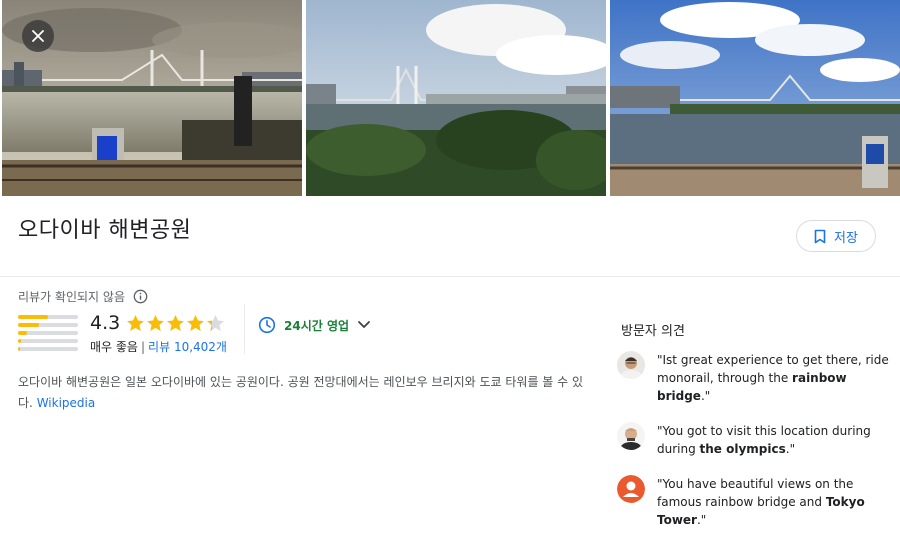 Image resolution: width=900 pixels, height=546 pixels. Describe the element at coordinates (200, 347) in the screenshot. I see `reviews-count: 10,402개` at that location.